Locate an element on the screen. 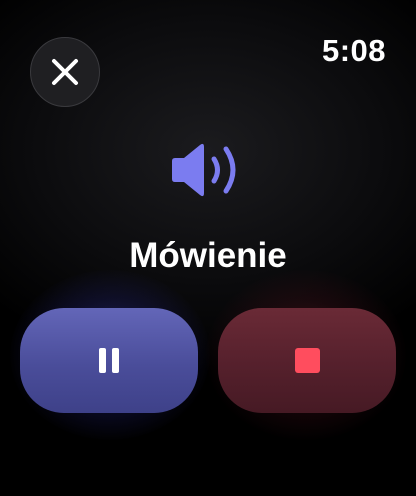 This screenshot has width=416, height=496. pause-icon is located at coordinates (109, 360).